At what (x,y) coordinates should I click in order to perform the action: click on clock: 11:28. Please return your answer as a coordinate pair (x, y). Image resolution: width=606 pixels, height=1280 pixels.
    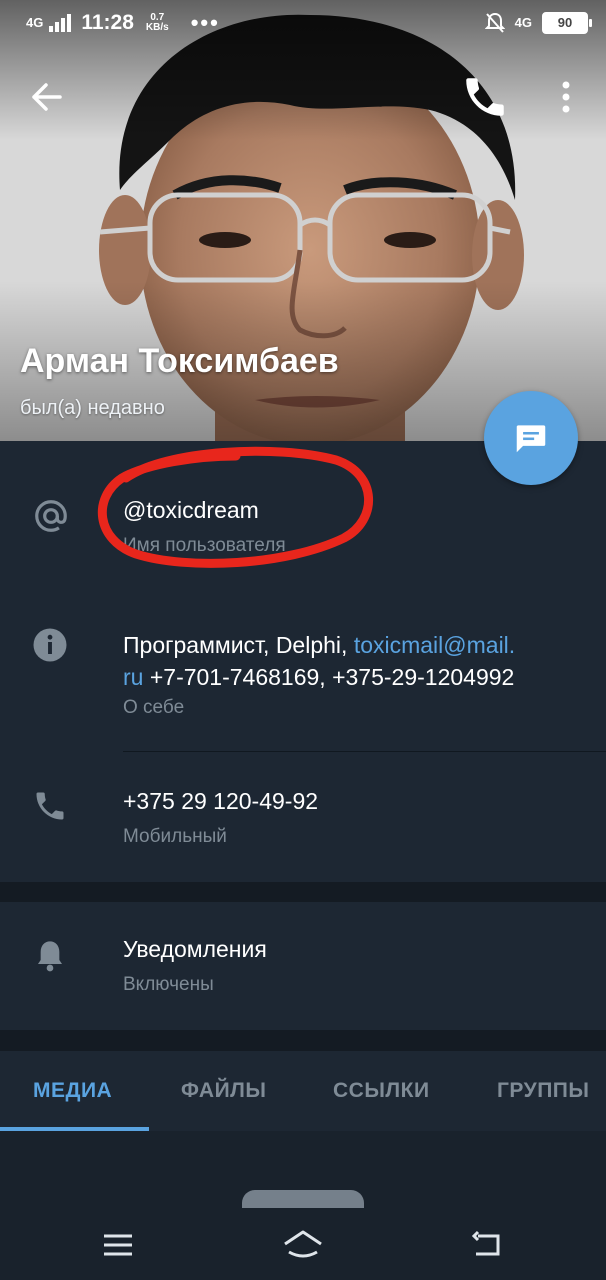
    Looking at the image, I should click on (107, 22).